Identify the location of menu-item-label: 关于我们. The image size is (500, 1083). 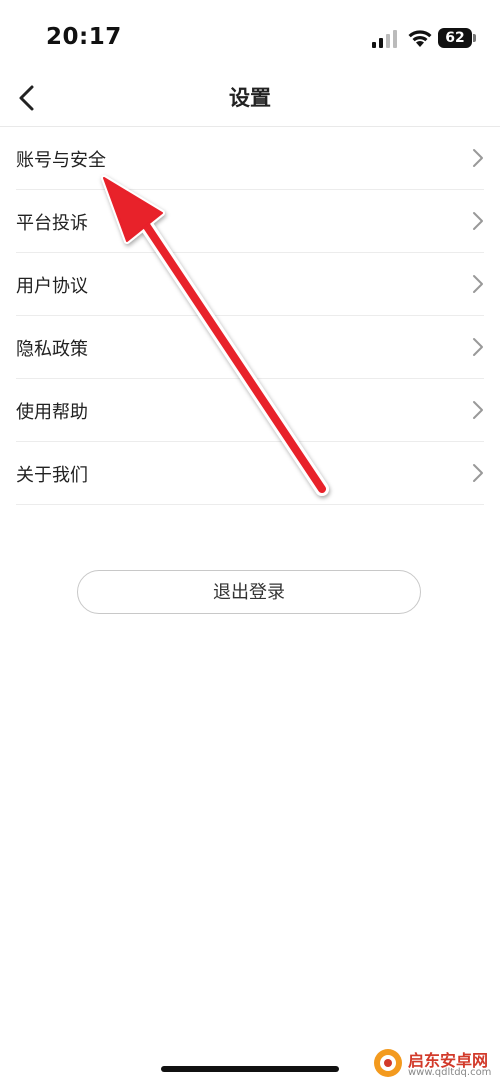
(52, 475).